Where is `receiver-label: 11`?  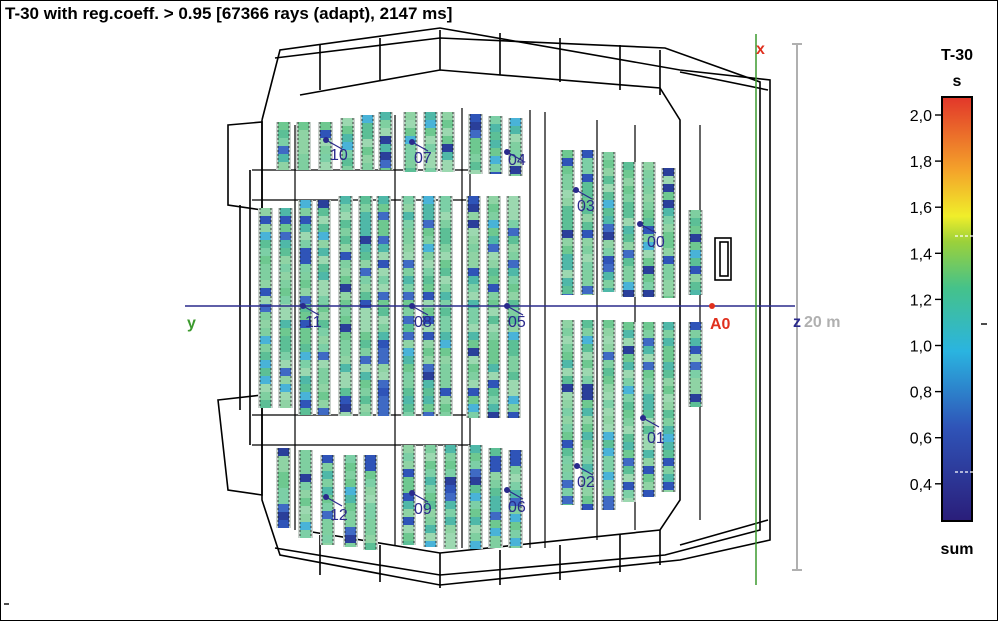 receiver-label: 11 is located at coordinates (313, 322).